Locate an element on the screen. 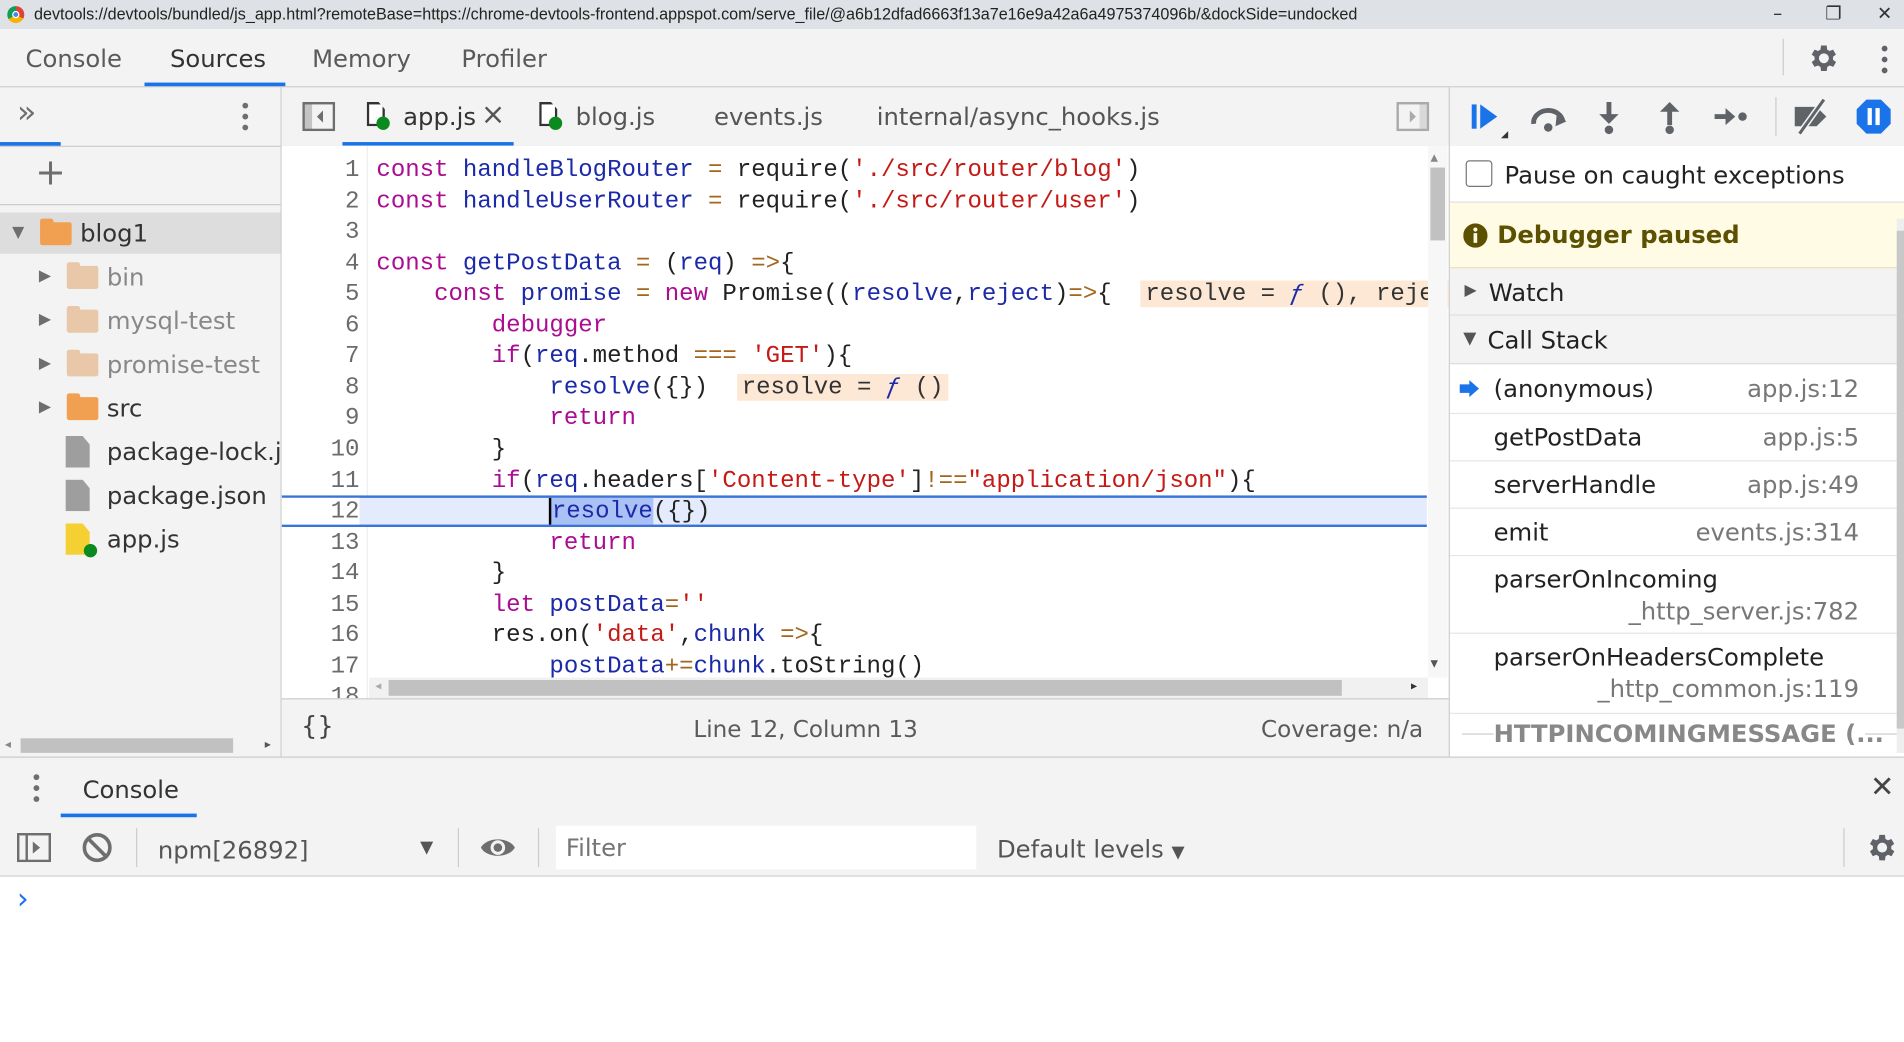 This screenshot has width=1904, height=1042. more-tabs-chevron-icon: » is located at coordinates (26, 113).